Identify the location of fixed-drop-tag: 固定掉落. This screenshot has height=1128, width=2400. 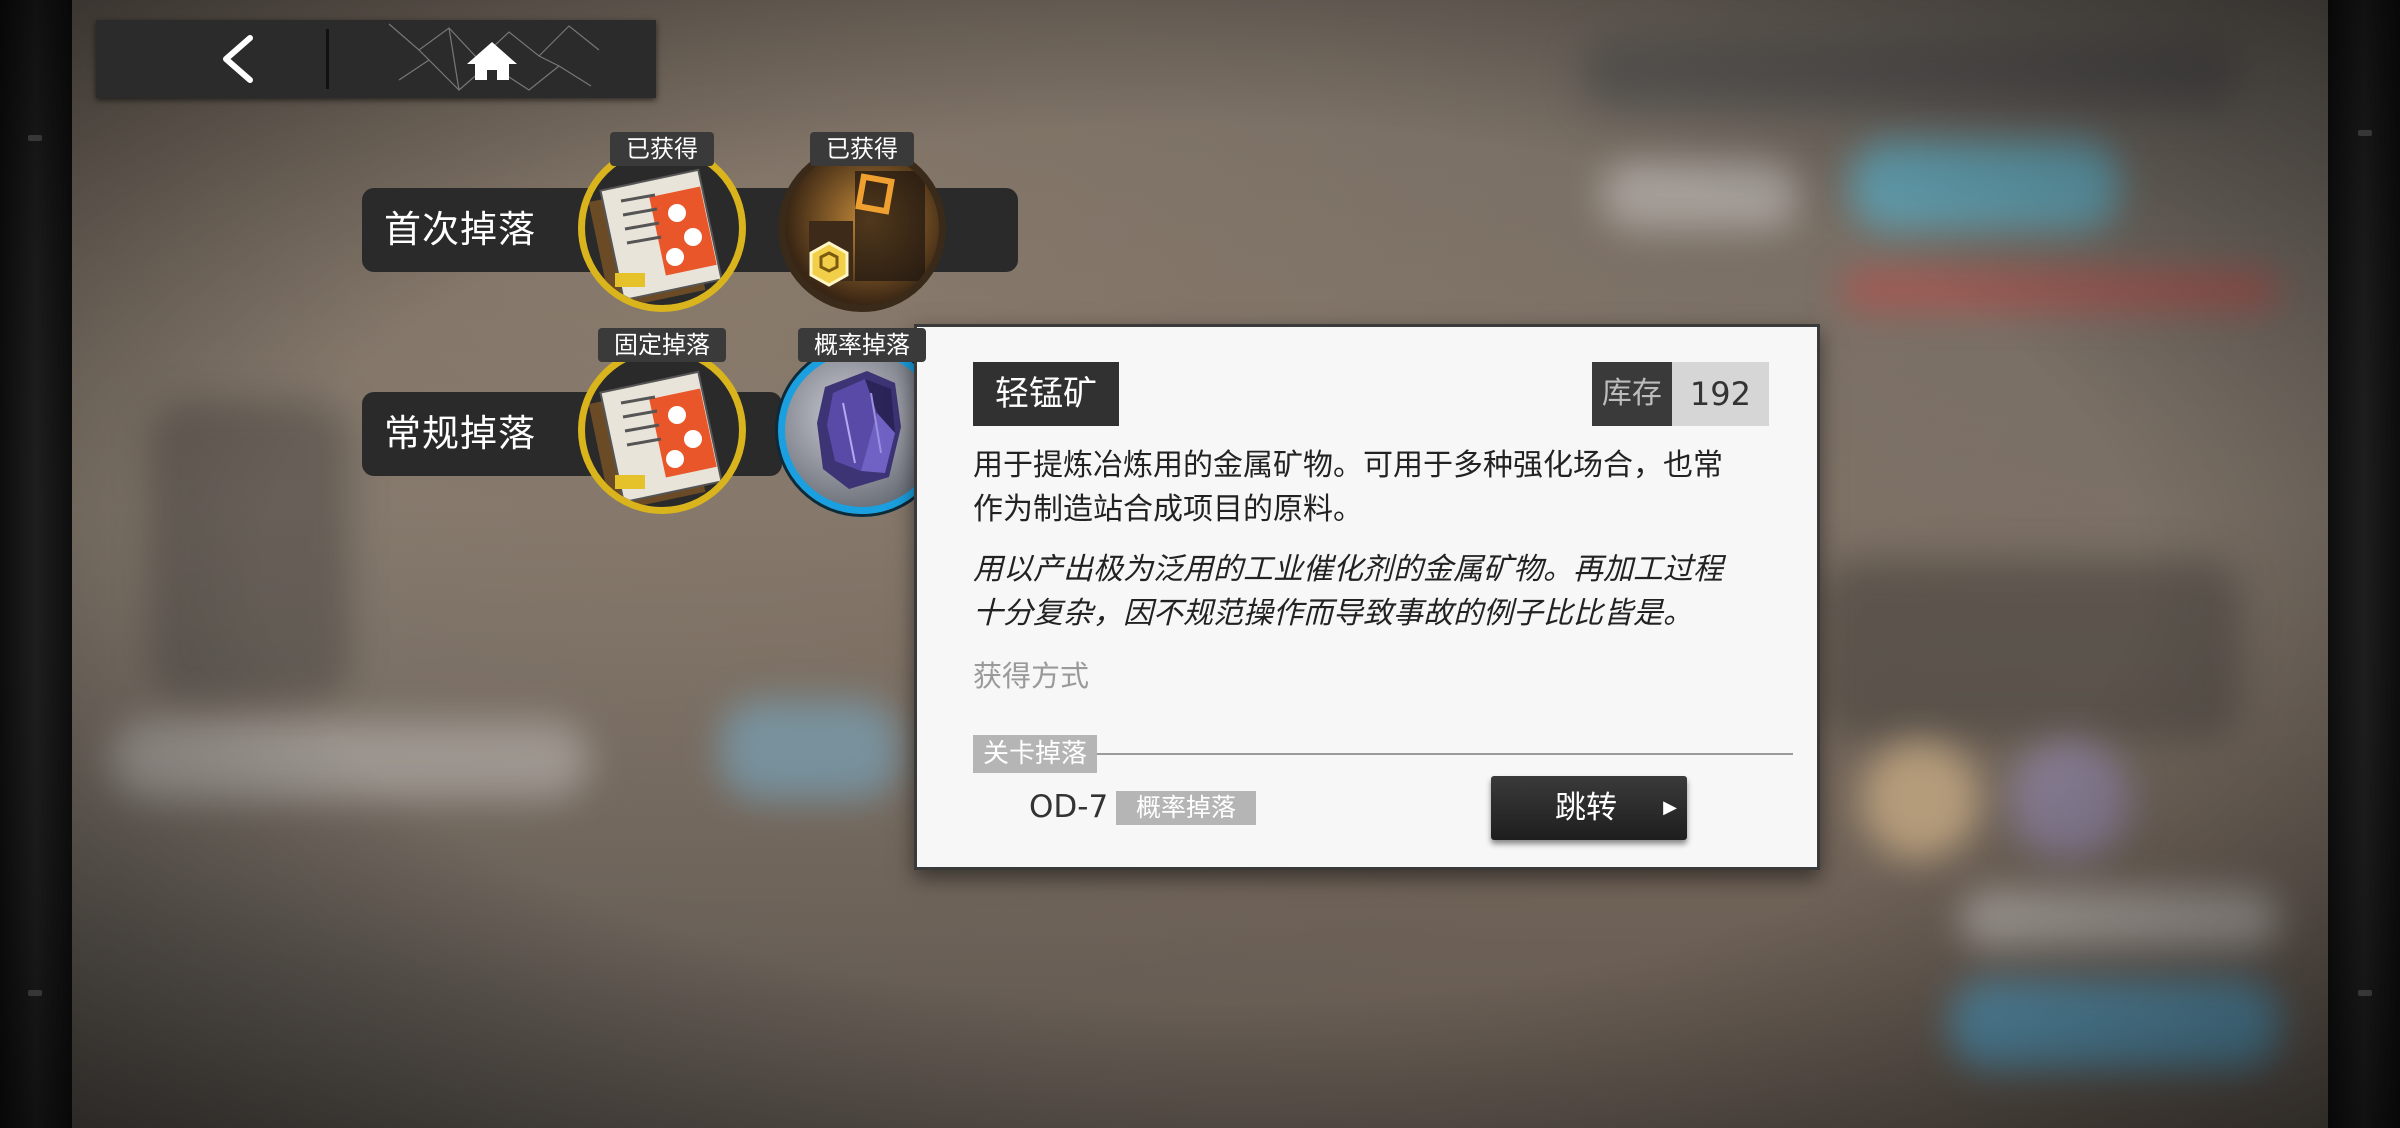
(662, 345).